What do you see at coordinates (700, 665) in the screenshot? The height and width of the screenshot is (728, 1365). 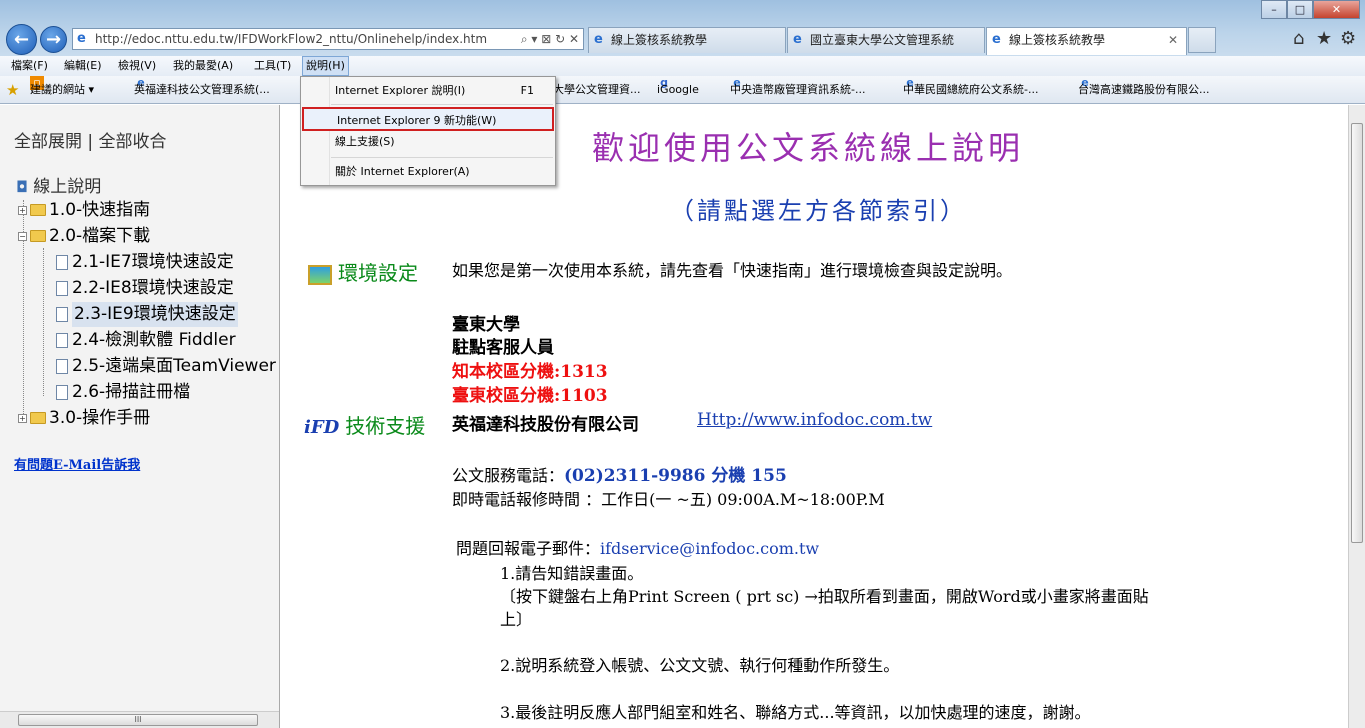 I see `step-2: 2.說明系統登入帳號、公文文號、執行何種動作所發生。` at bounding box center [700, 665].